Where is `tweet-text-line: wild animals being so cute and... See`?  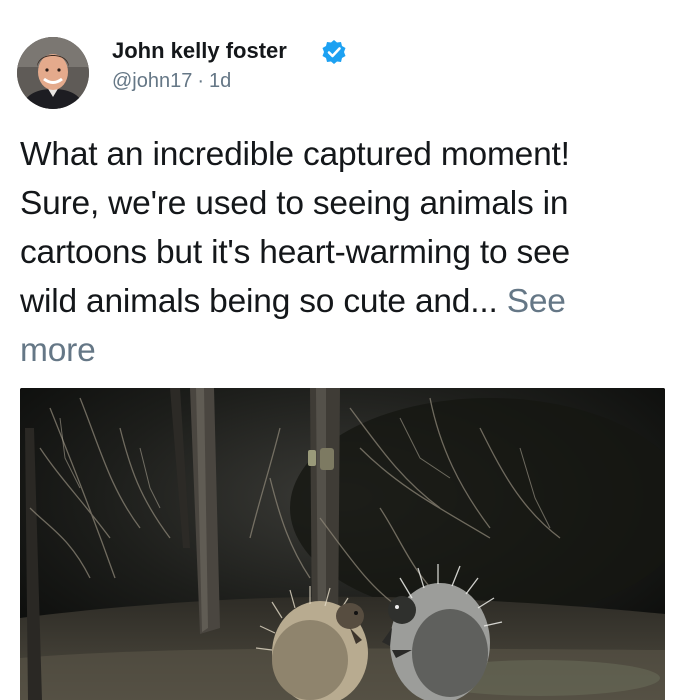
tweet-text-line: wild animals being so cute and... See is located at coordinates (355, 301).